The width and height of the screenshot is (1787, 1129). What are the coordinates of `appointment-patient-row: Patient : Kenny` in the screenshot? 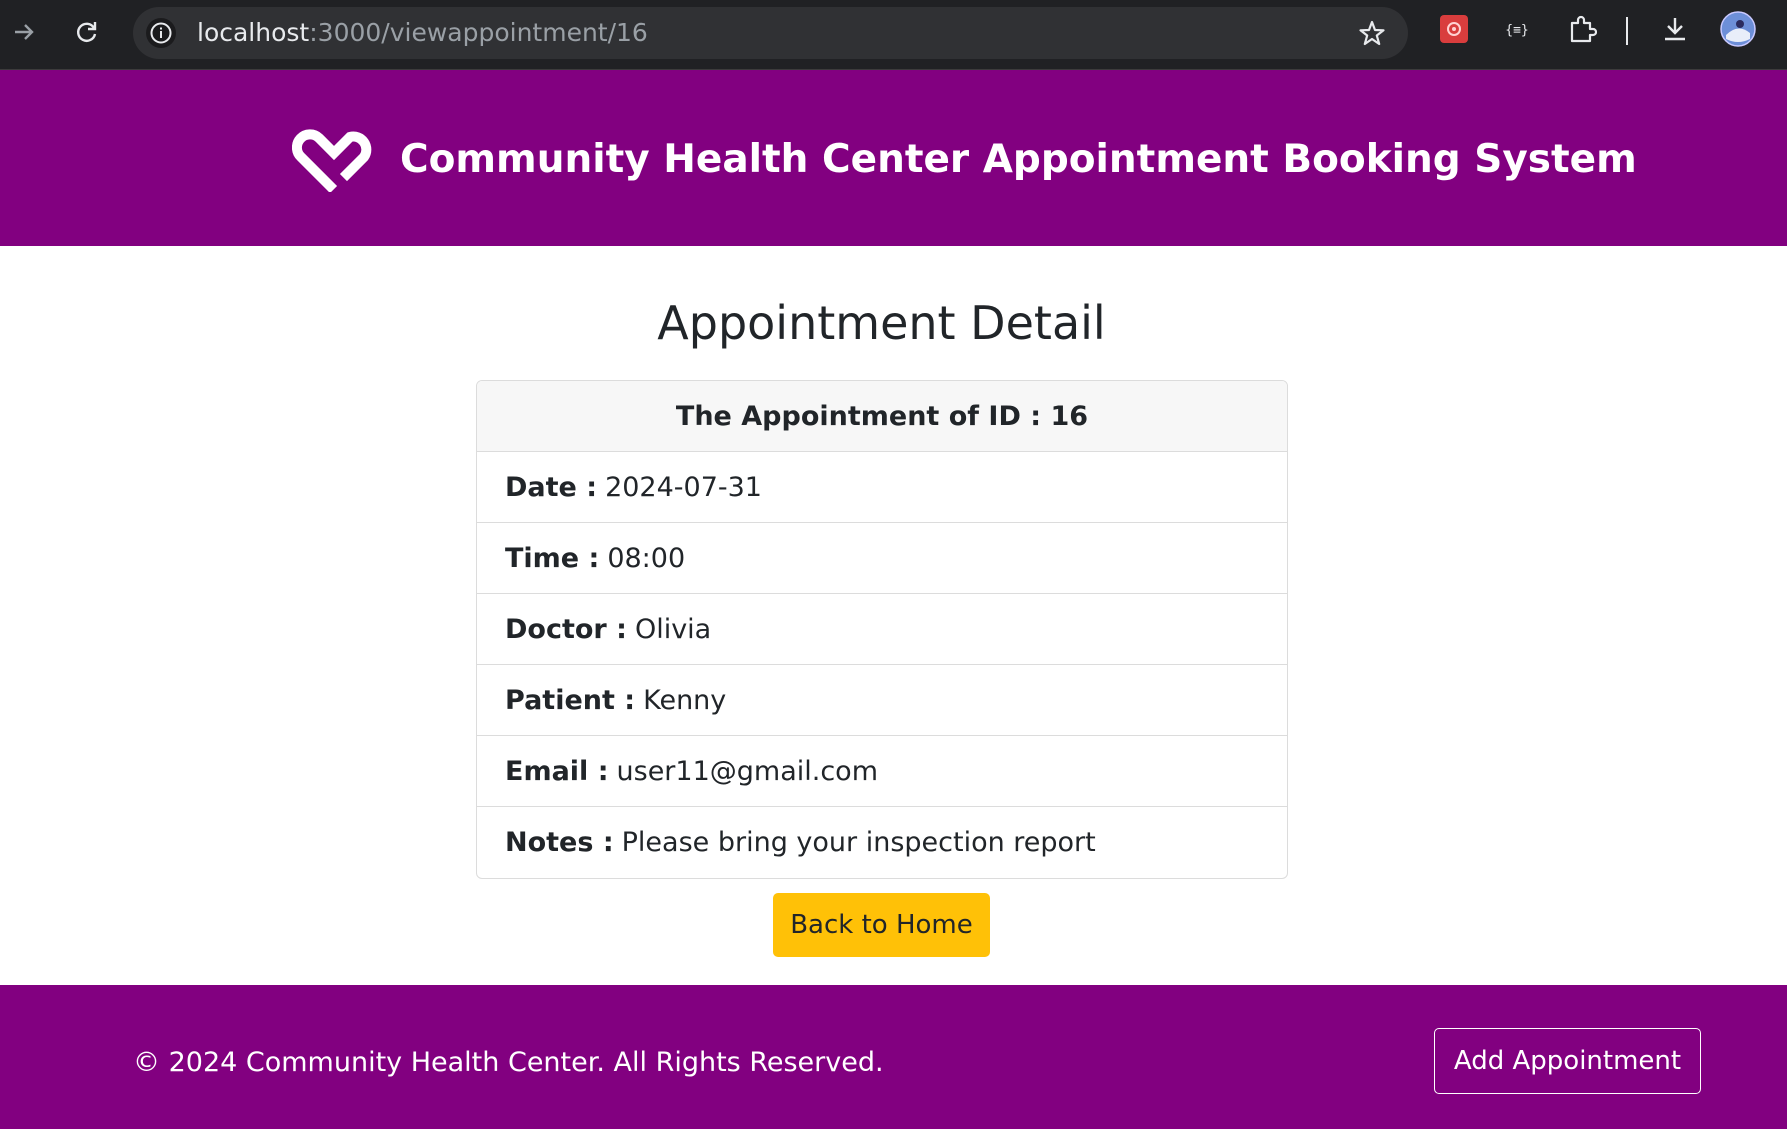 It's located at (882, 700).